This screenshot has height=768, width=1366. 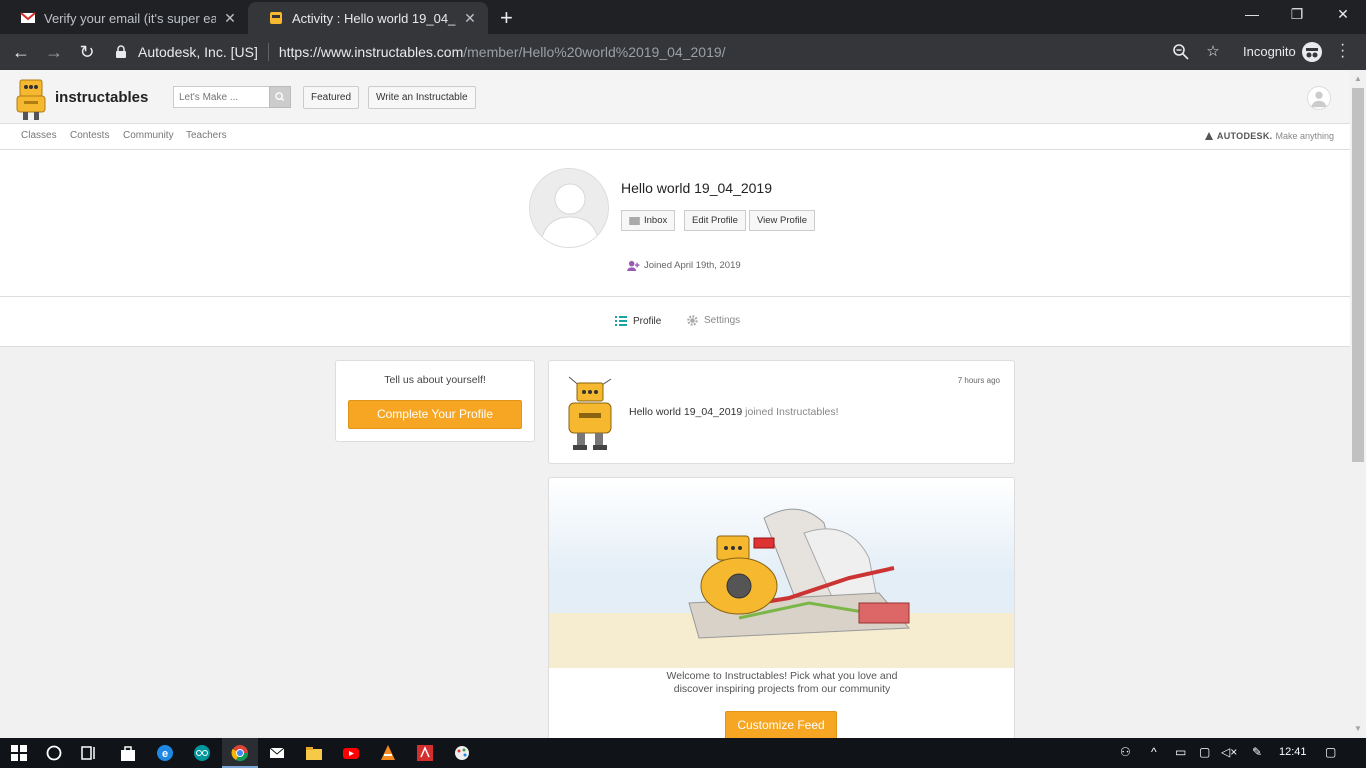 I want to click on url-path: /member/Hello%20world%2019_04_2019/, so click(x=594, y=52).